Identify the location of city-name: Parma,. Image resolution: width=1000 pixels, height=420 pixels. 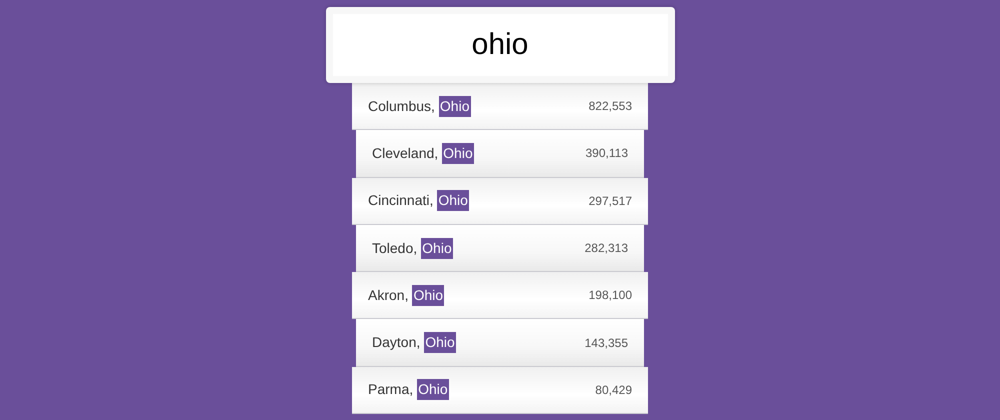
(391, 390).